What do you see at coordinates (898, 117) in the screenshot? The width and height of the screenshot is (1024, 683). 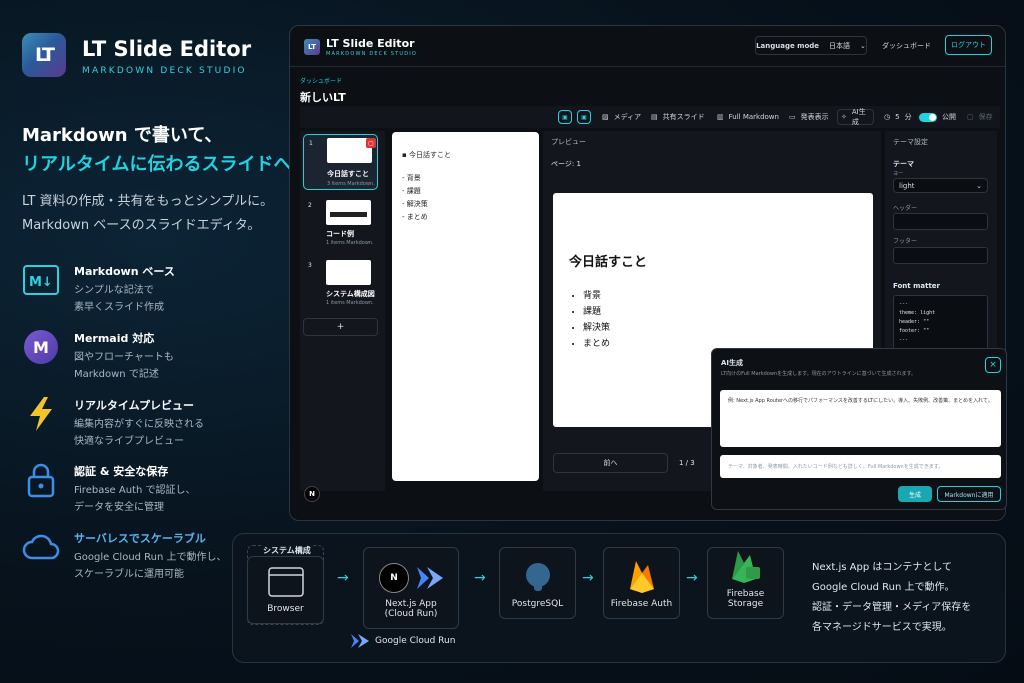 I see `timer: ◷ 5 分` at bounding box center [898, 117].